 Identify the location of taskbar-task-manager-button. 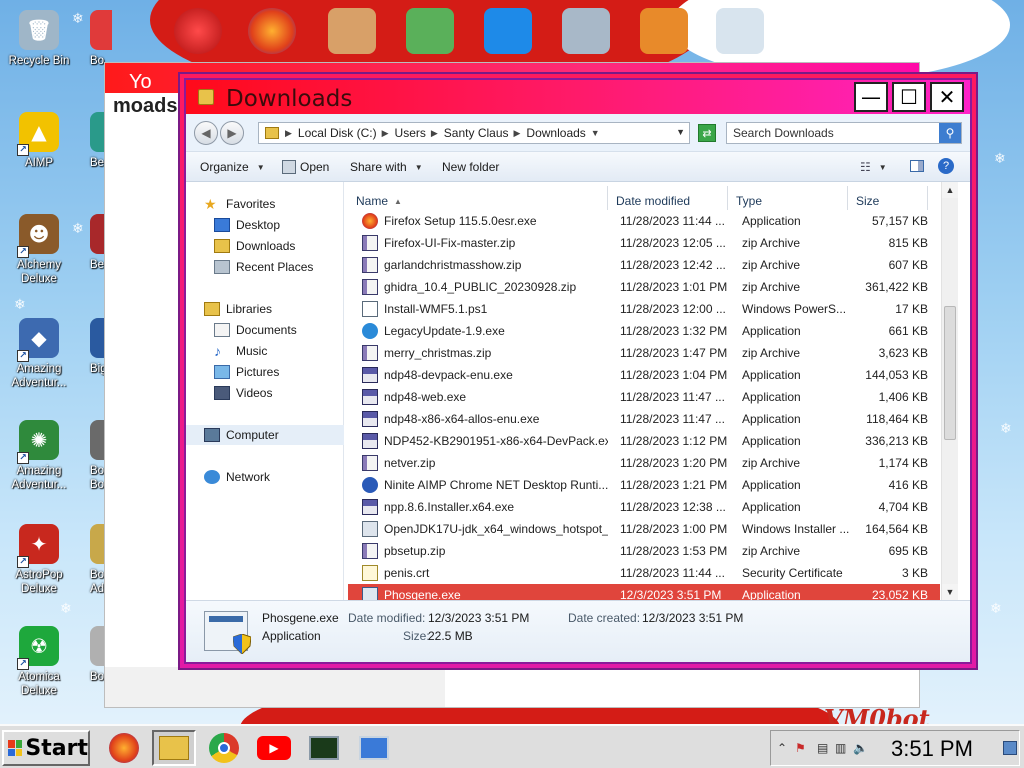
(324, 748).